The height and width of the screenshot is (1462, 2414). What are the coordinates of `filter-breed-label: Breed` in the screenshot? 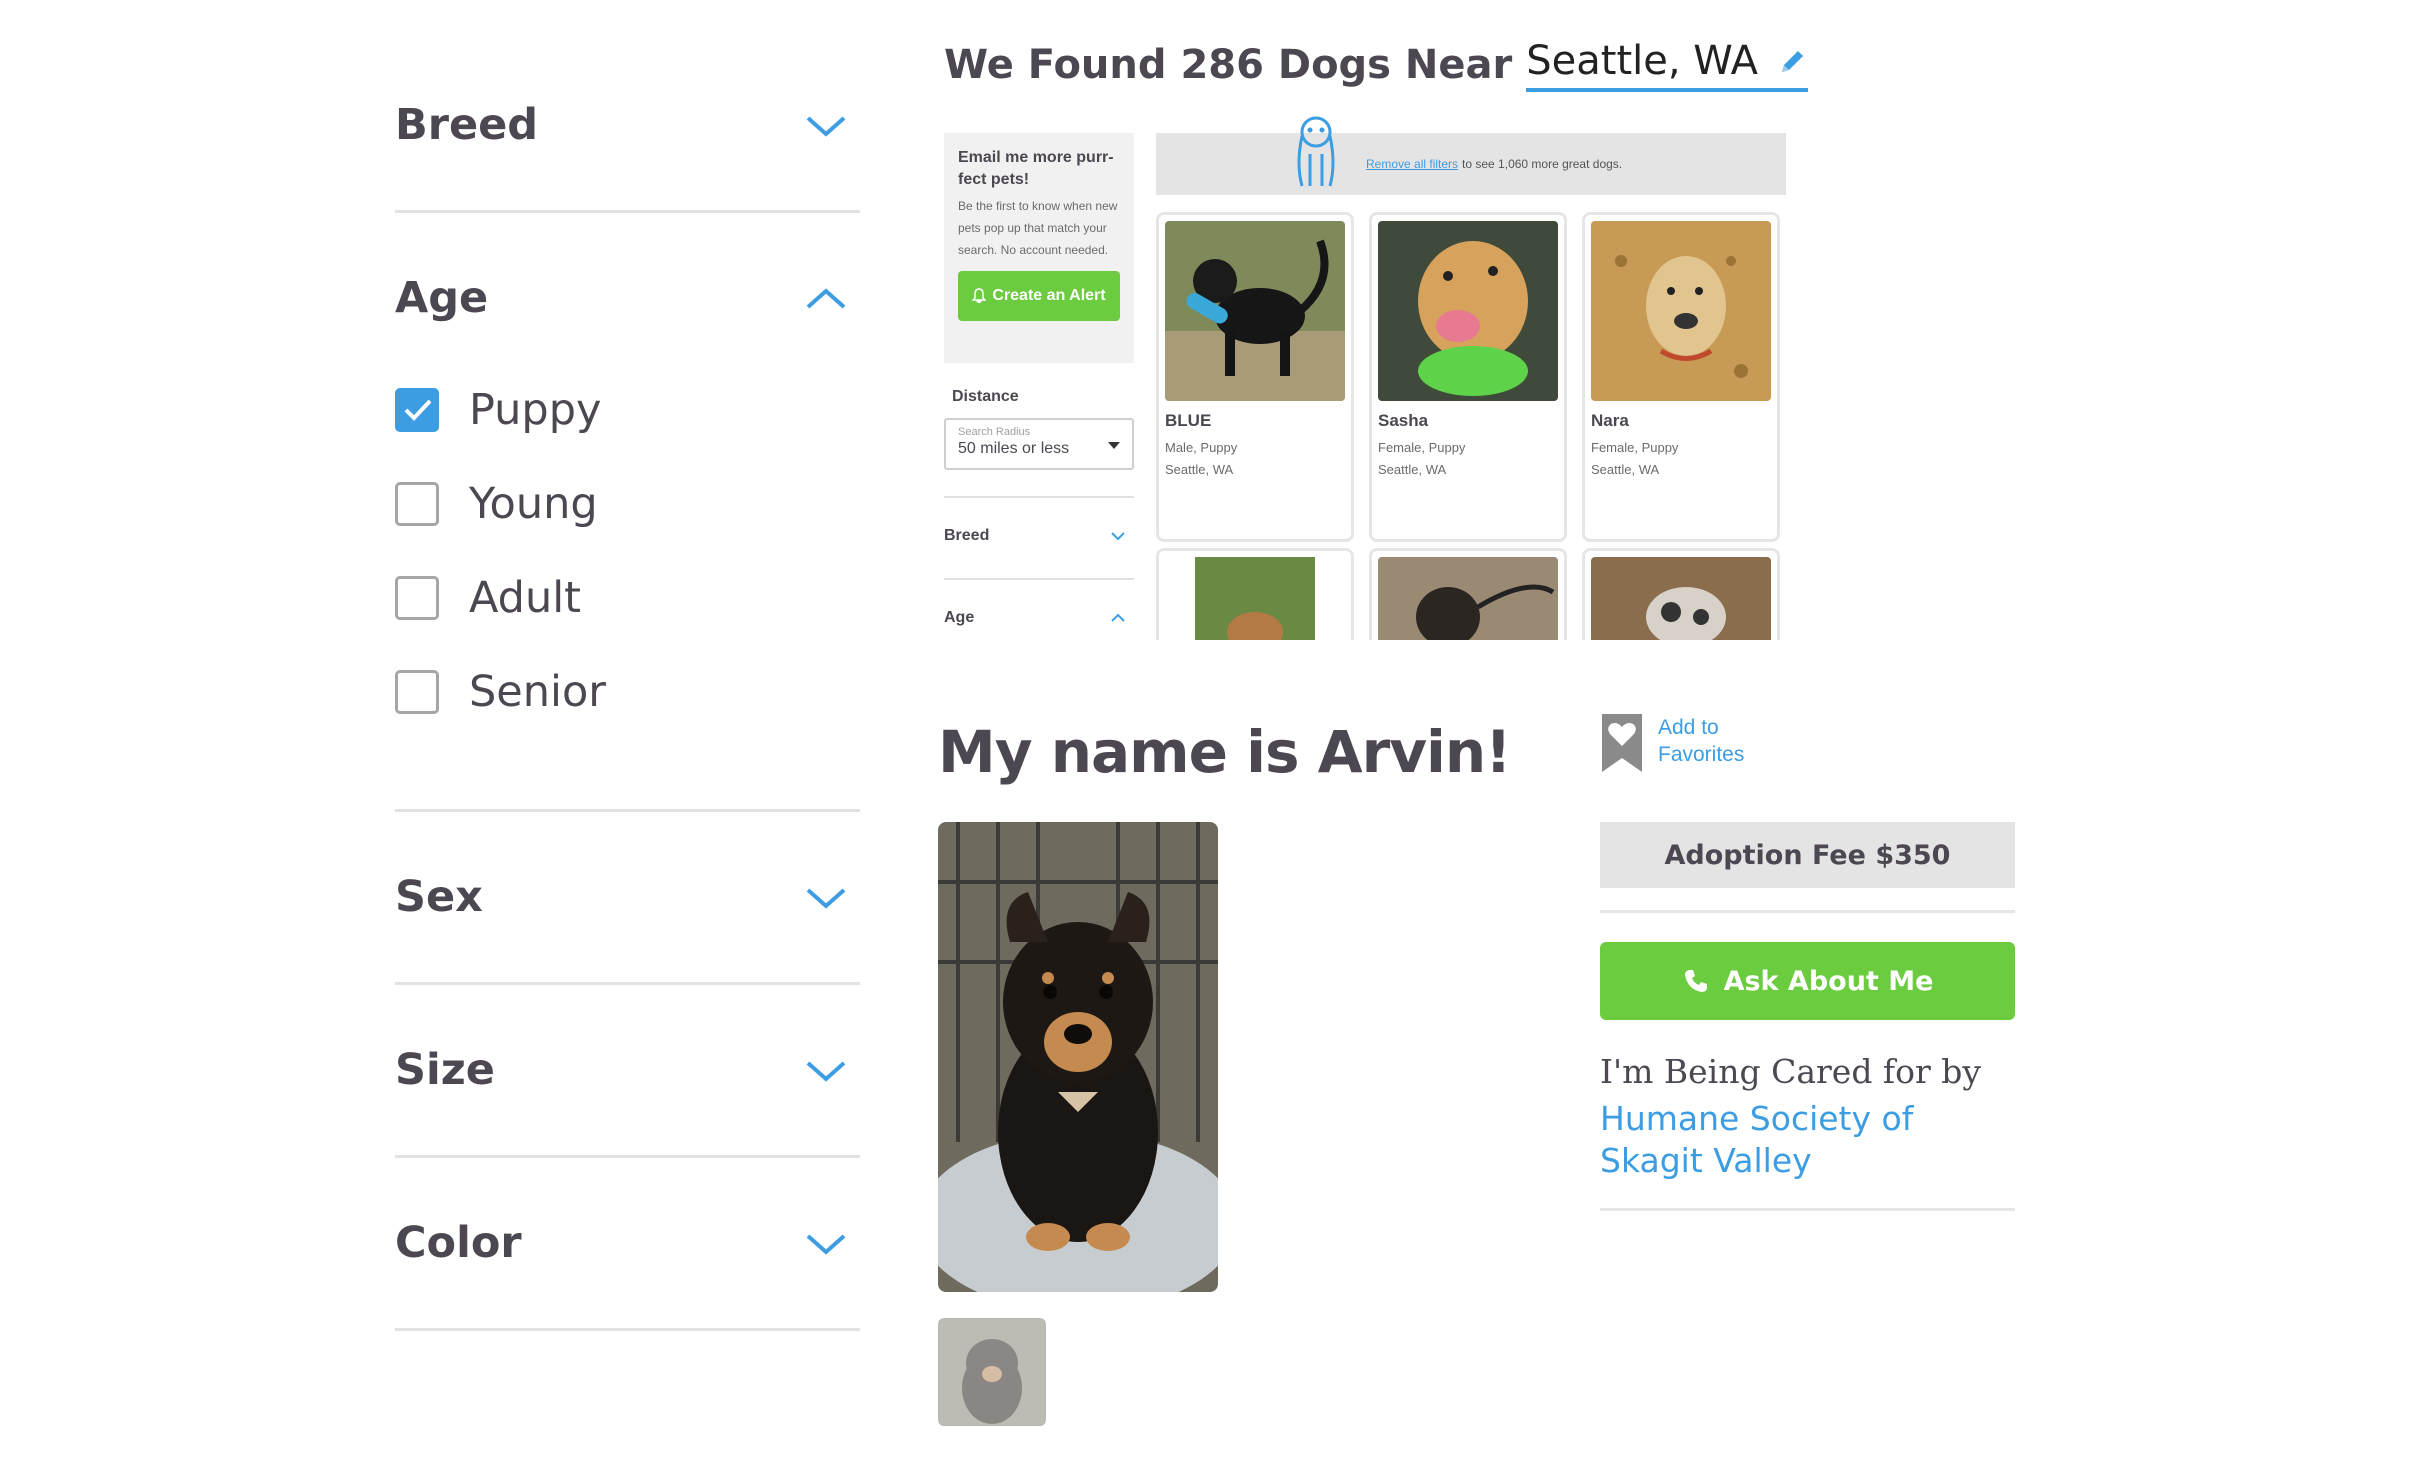 It's located at (467, 125).